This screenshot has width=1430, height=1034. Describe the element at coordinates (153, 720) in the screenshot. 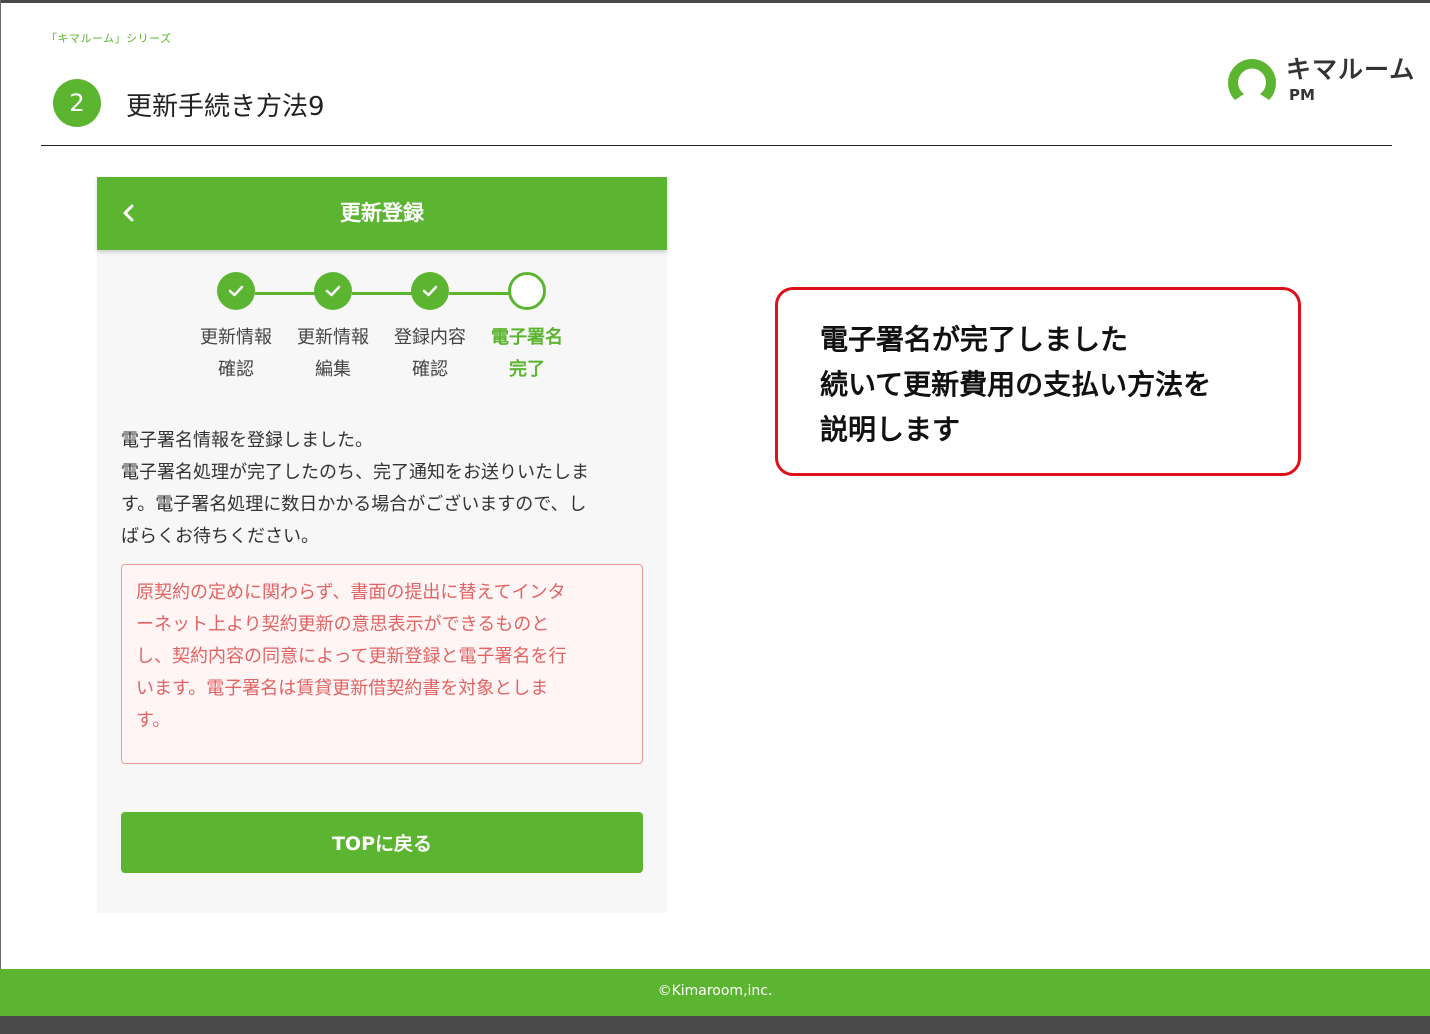

I see `notice-line: す。` at that location.